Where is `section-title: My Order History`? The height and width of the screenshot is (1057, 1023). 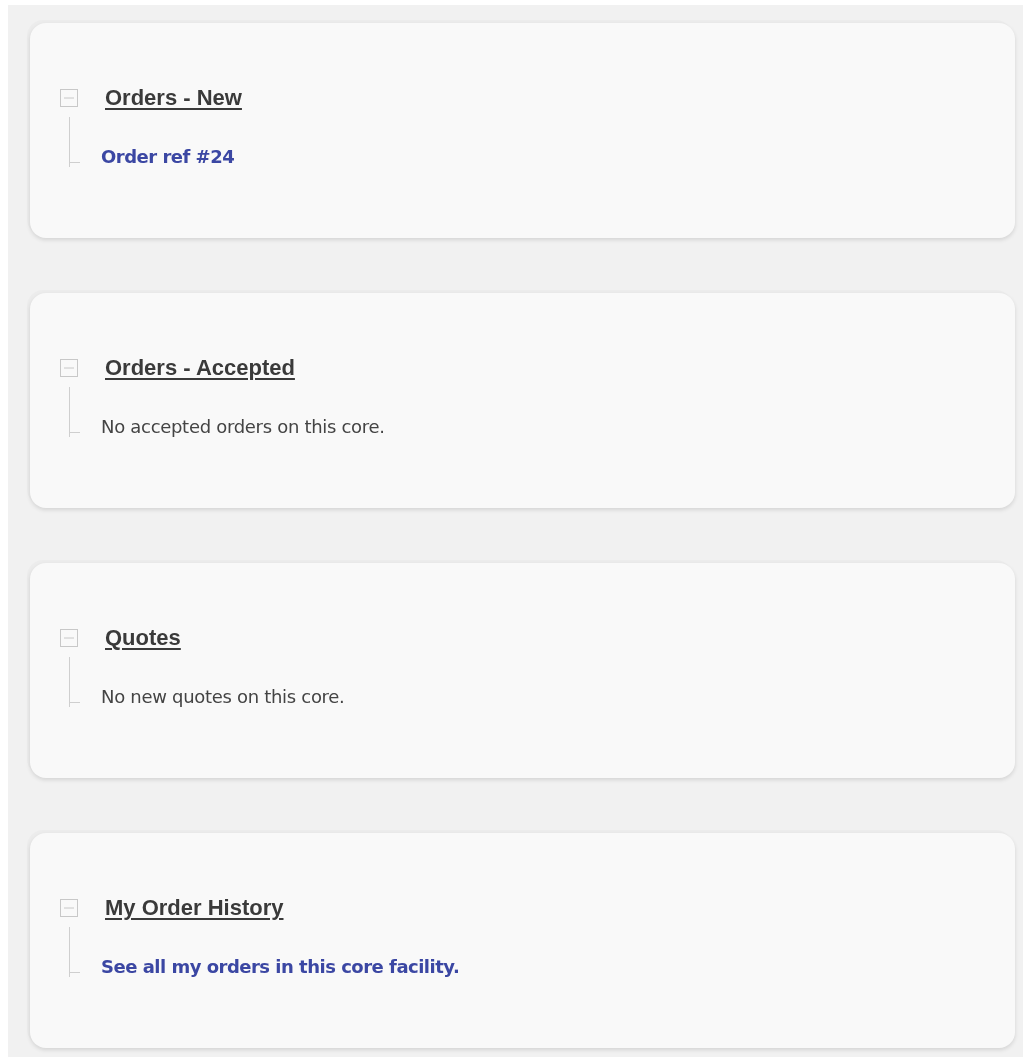 section-title: My Order History is located at coordinates (194, 908).